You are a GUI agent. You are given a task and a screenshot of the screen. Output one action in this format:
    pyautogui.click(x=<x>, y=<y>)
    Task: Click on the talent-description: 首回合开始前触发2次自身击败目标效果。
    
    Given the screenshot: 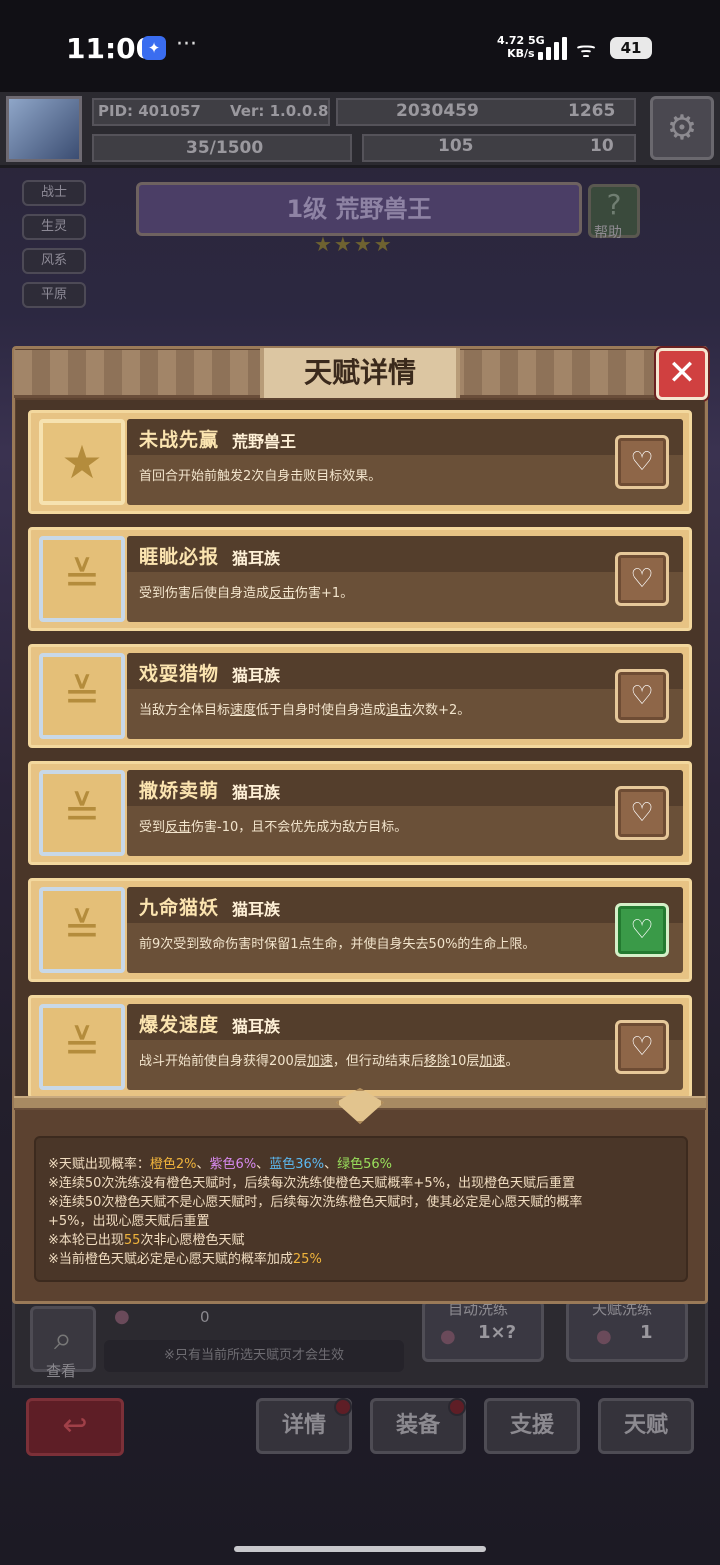 What is the action you would take?
    pyautogui.click(x=374, y=474)
    